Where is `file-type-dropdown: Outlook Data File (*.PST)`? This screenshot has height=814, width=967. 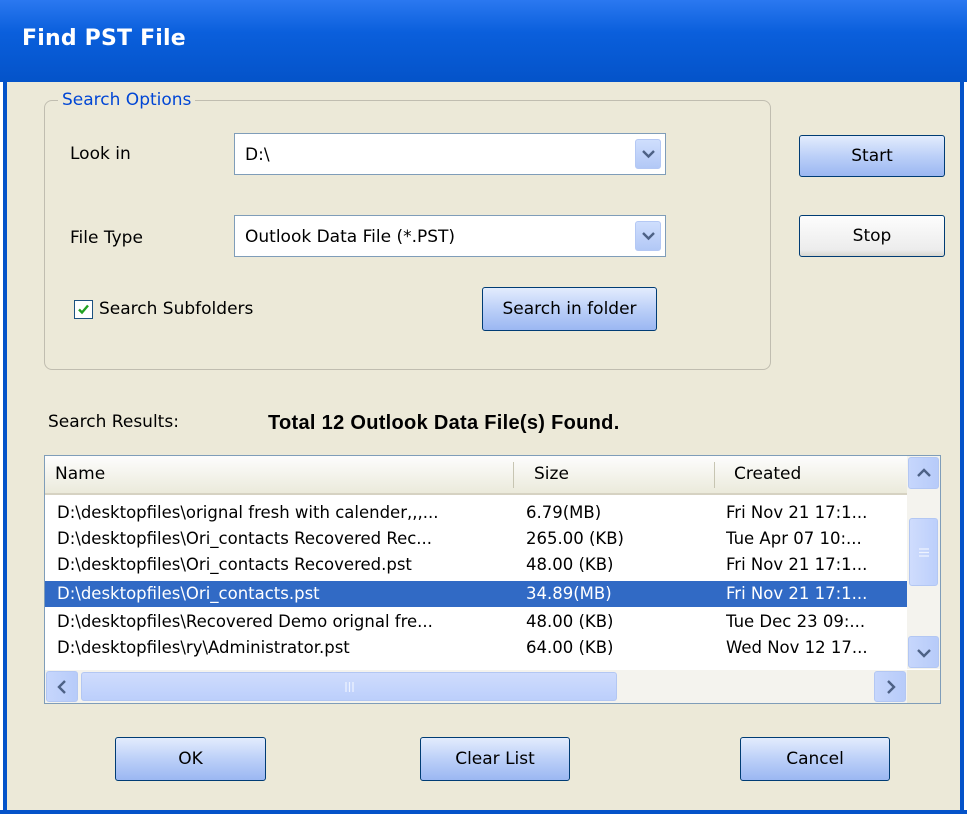 file-type-dropdown: Outlook Data File (*.PST) is located at coordinates (450, 236).